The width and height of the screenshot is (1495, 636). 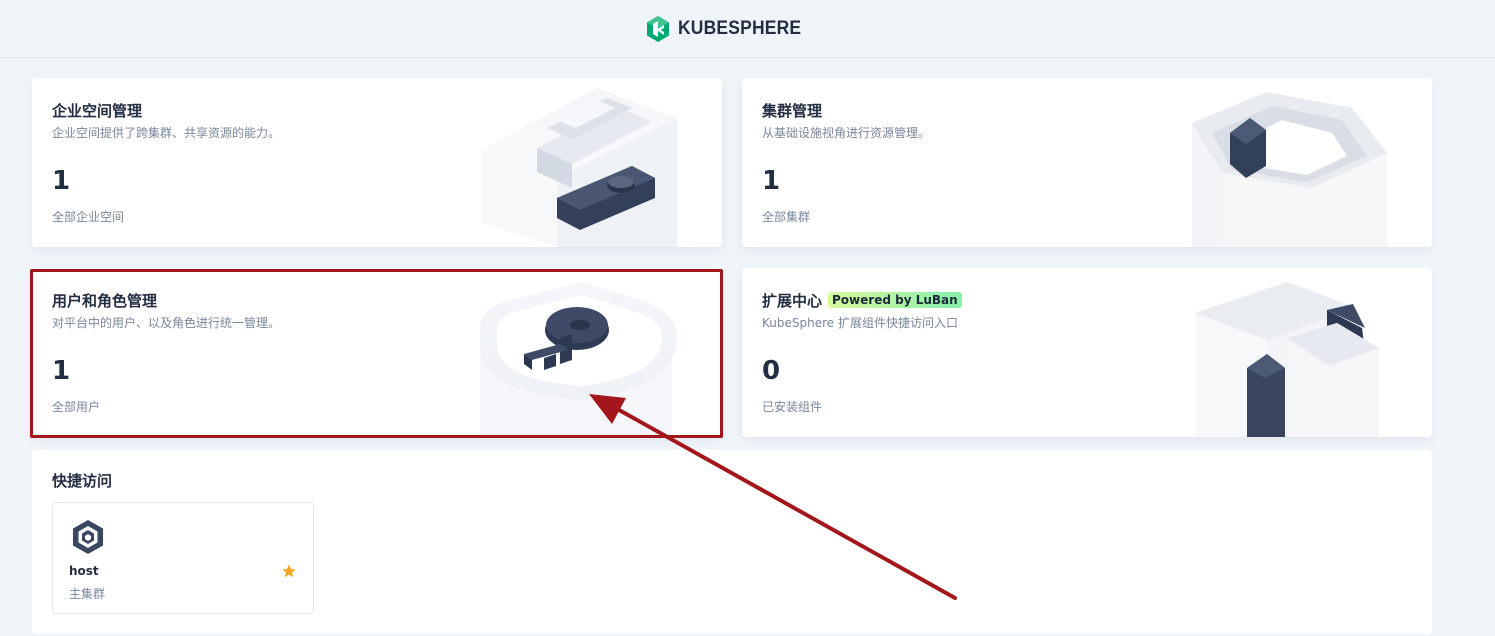 I want to click on card-title: 扩展中心 Powered by LuBan, so click(x=862, y=300).